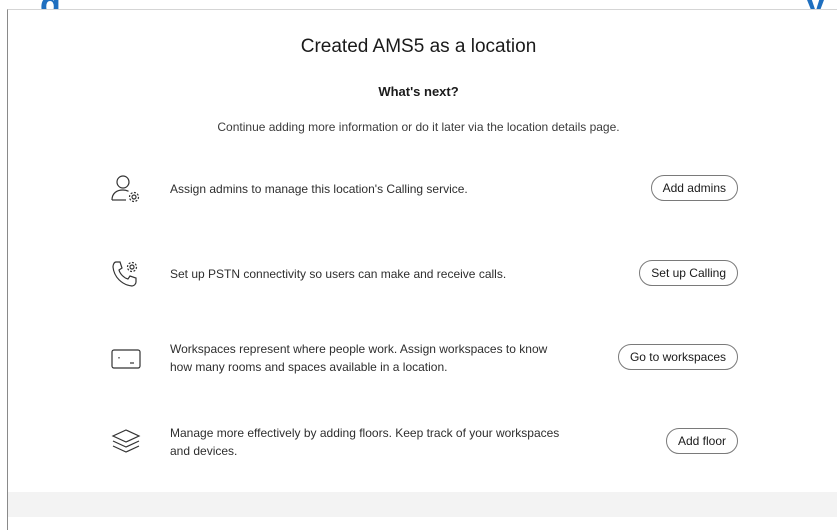 The image size is (837, 530). I want to click on dialog-title: Created AMS5 as a location, so click(418, 46).